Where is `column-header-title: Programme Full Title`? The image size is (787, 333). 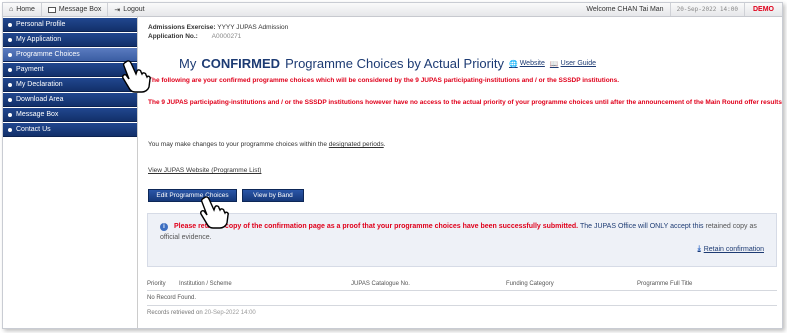
column-header-title: Programme Full Title is located at coordinates (665, 283).